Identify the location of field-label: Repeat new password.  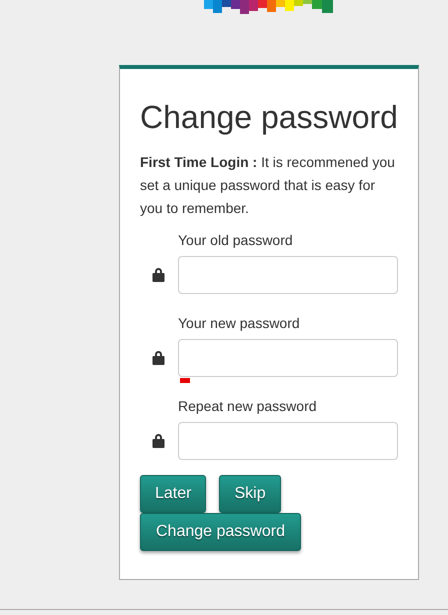
(247, 406).